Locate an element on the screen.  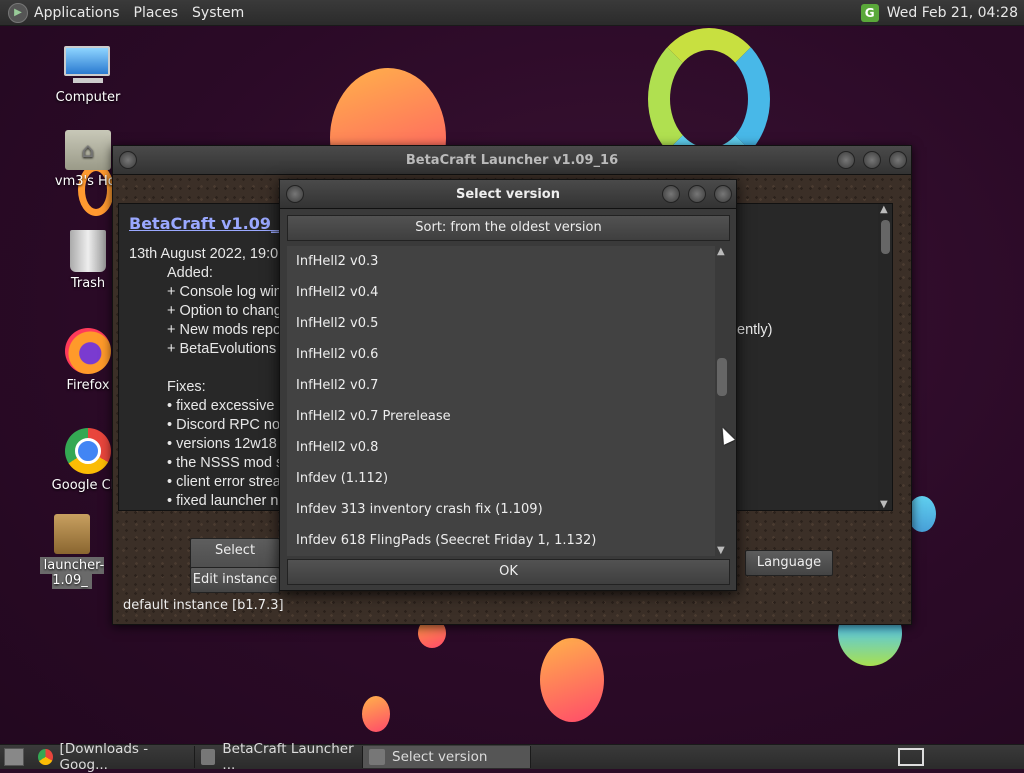
changelog-line: + Console log win is located at coordinates (224, 292).